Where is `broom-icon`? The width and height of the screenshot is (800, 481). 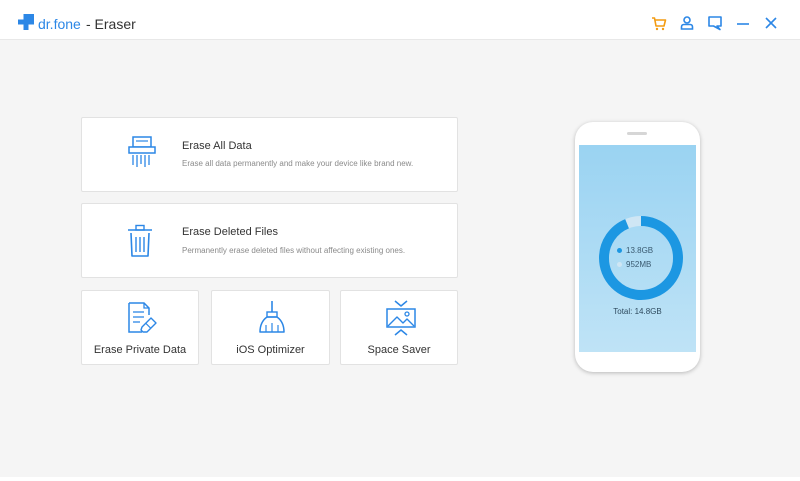
broom-icon is located at coordinates (272, 317).